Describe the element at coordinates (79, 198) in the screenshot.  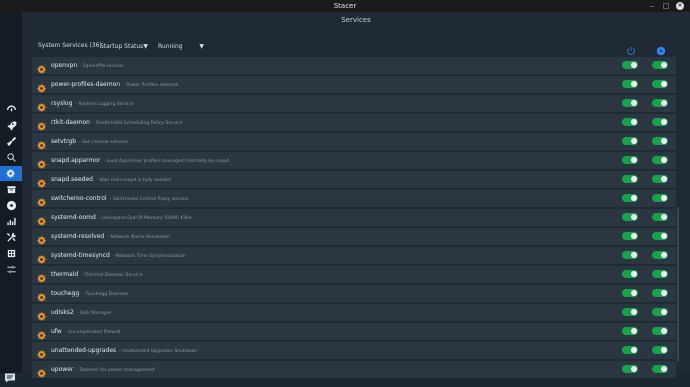
I see `service-name: switcheroo-control` at that location.